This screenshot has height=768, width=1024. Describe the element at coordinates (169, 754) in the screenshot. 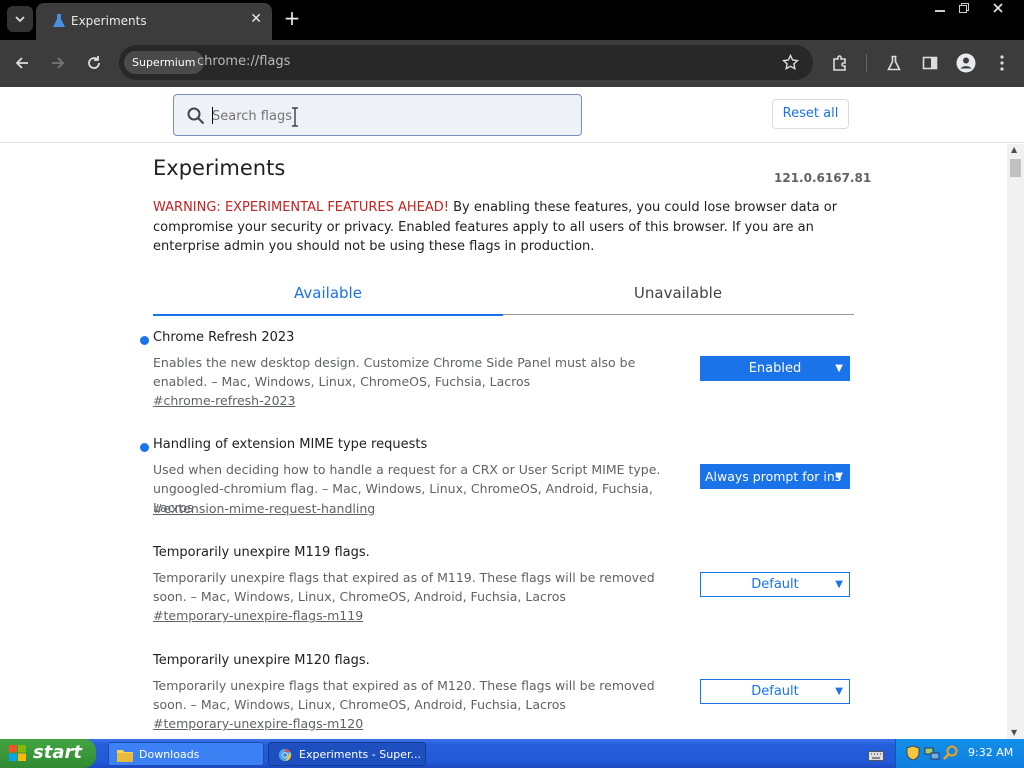

I see `task-label: Downloads` at that location.